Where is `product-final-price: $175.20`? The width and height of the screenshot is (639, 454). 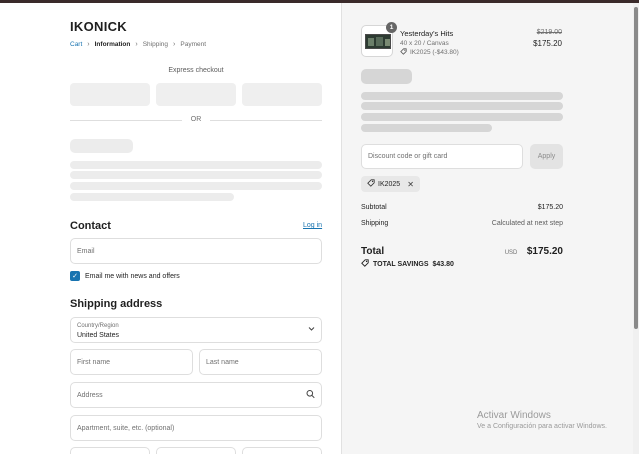
product-final-price: $175.20 is located at coordinates (547, 43).